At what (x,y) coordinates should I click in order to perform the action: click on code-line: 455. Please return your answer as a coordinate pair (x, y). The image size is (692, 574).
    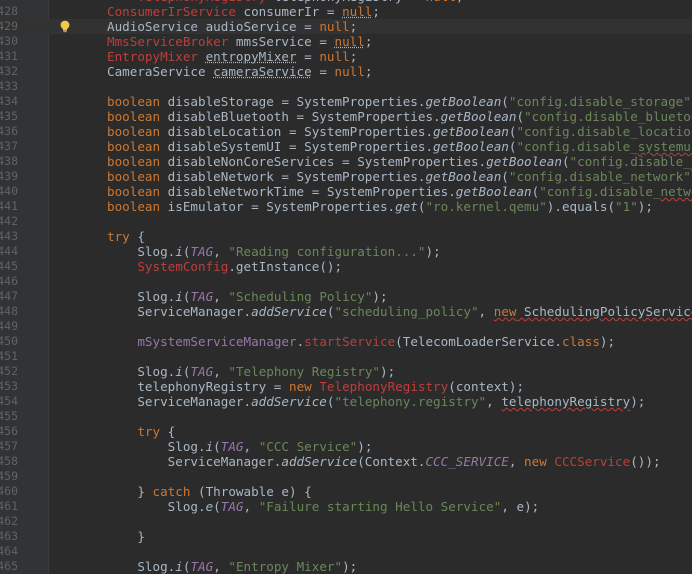
    Looking at the image, I should click on (346, 416).